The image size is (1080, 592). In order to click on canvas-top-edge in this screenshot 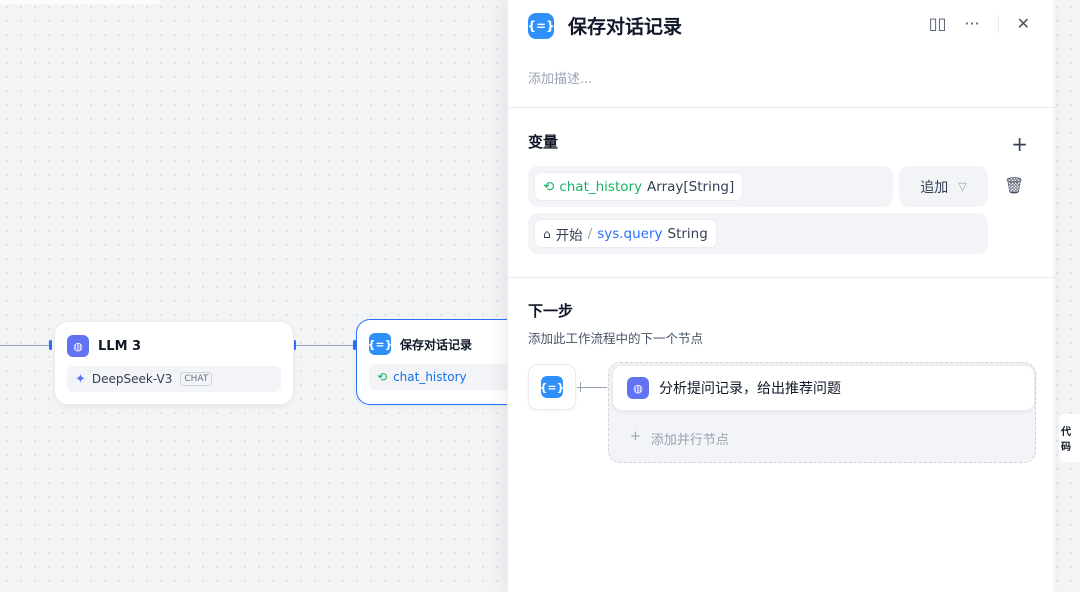, I will do `click(80, 2)`.